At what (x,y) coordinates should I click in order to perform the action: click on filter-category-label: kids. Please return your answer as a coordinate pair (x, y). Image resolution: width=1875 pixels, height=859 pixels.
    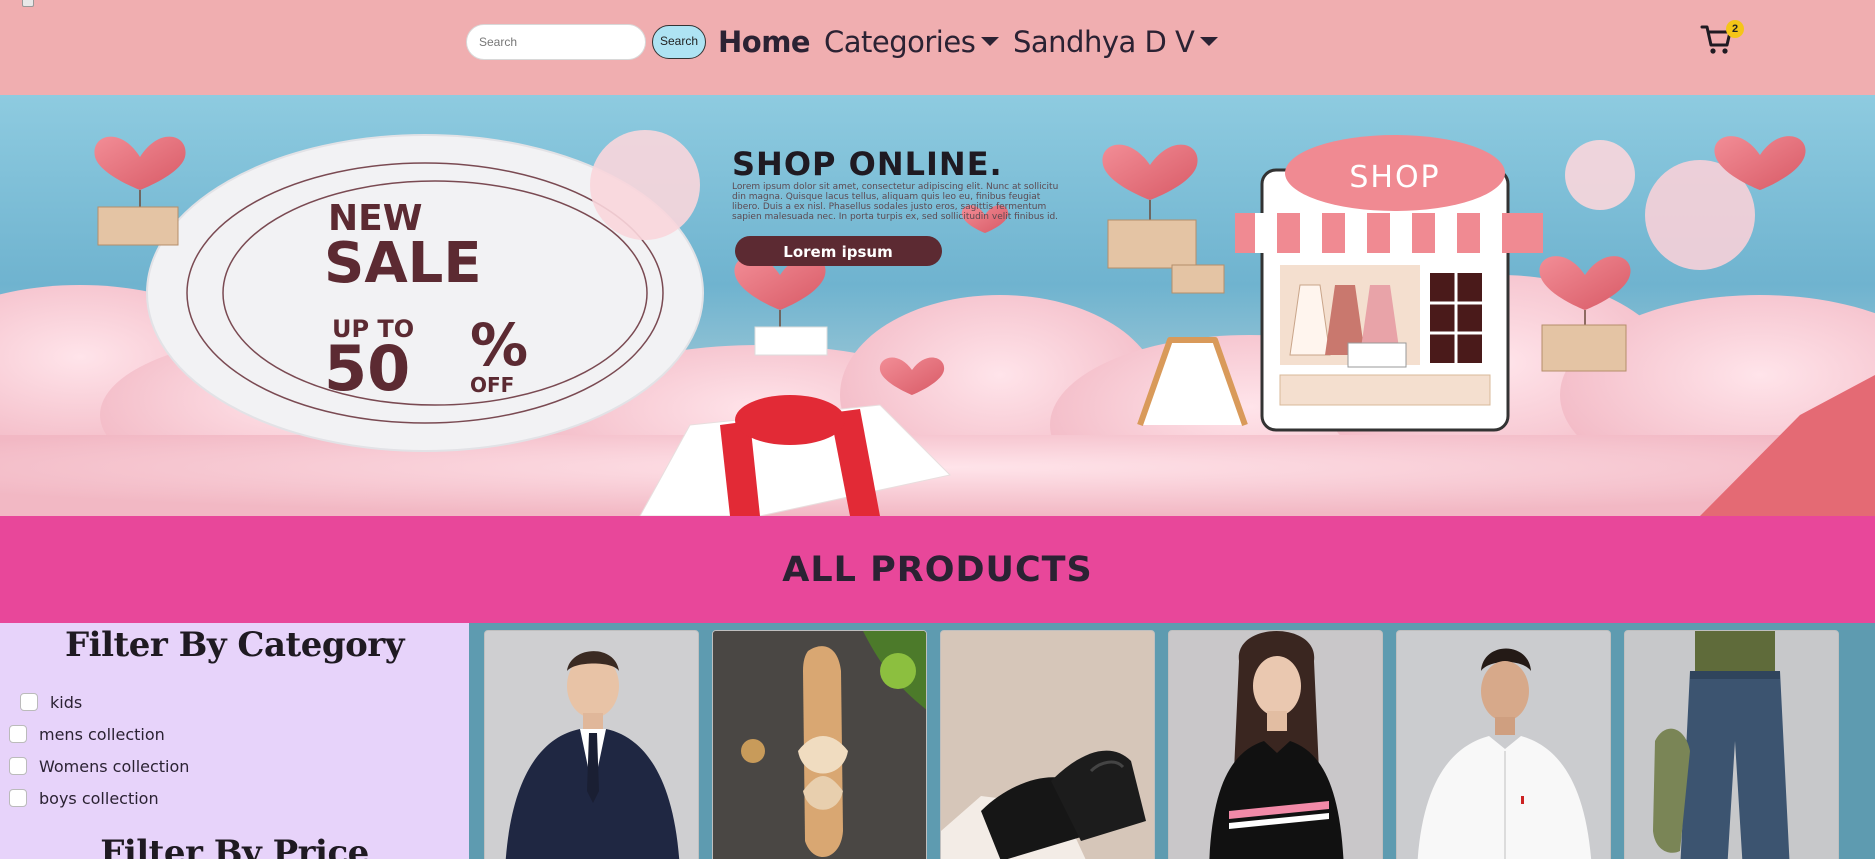
    Looking at the image, I should click on (66, 702).